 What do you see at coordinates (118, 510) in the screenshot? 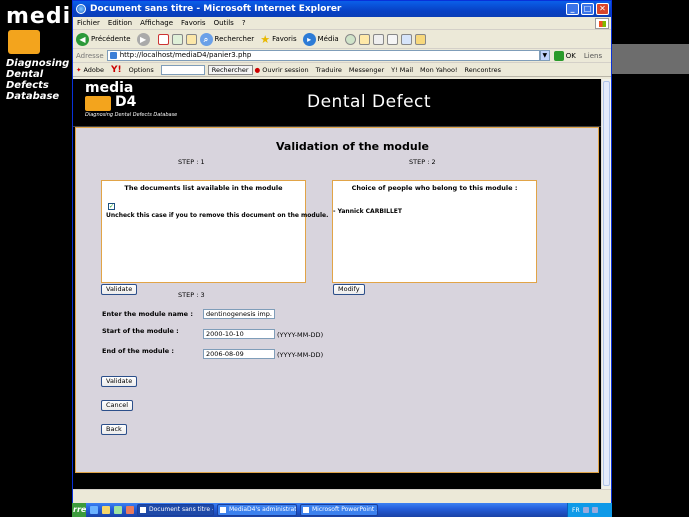
I see `quicklaunch-media-icon` at bounding box center [118, 510].